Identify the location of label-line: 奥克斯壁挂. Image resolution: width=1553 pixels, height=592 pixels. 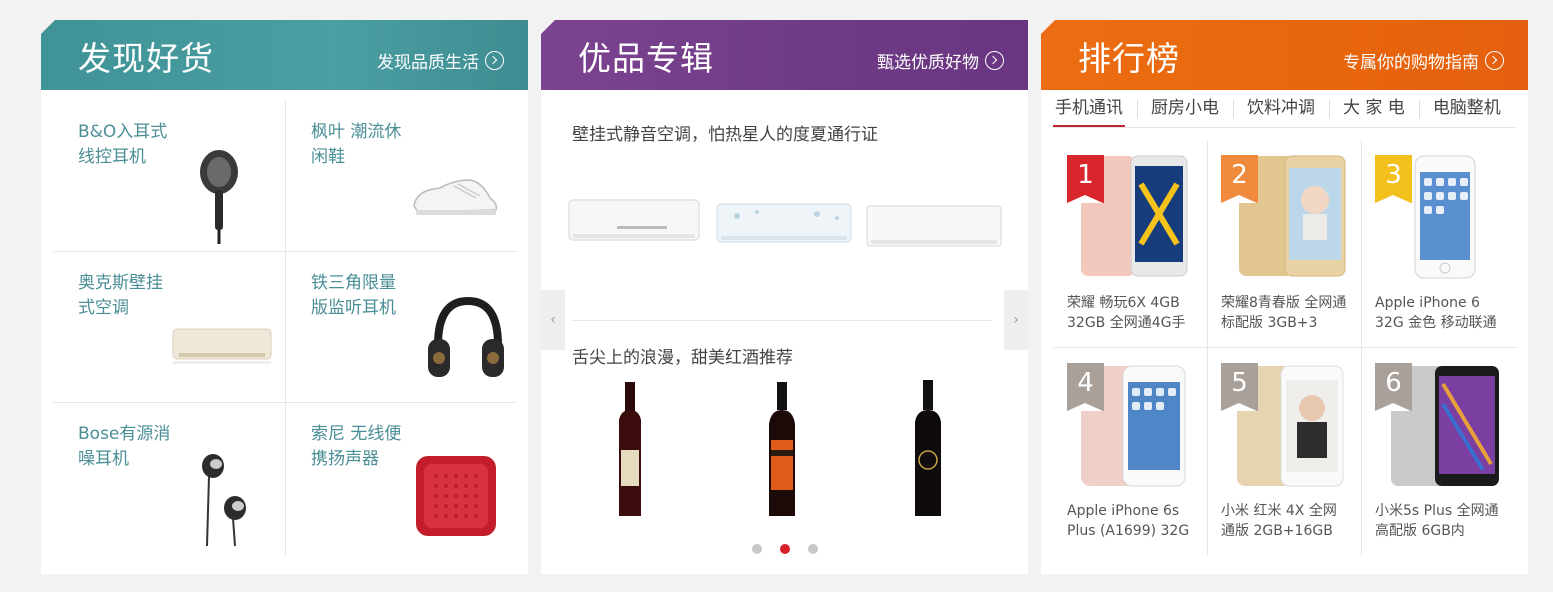
(120, 283).